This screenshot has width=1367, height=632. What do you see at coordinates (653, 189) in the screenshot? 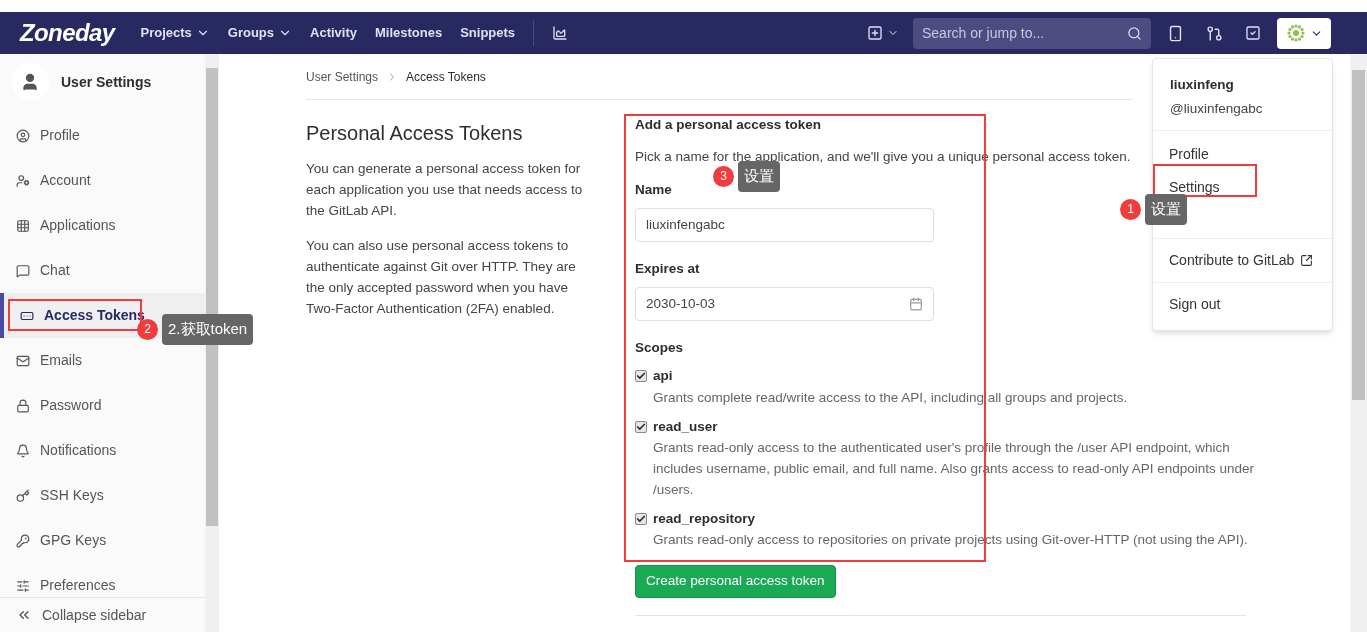
I see `field-label: Name` at bounding box center [653, 189].